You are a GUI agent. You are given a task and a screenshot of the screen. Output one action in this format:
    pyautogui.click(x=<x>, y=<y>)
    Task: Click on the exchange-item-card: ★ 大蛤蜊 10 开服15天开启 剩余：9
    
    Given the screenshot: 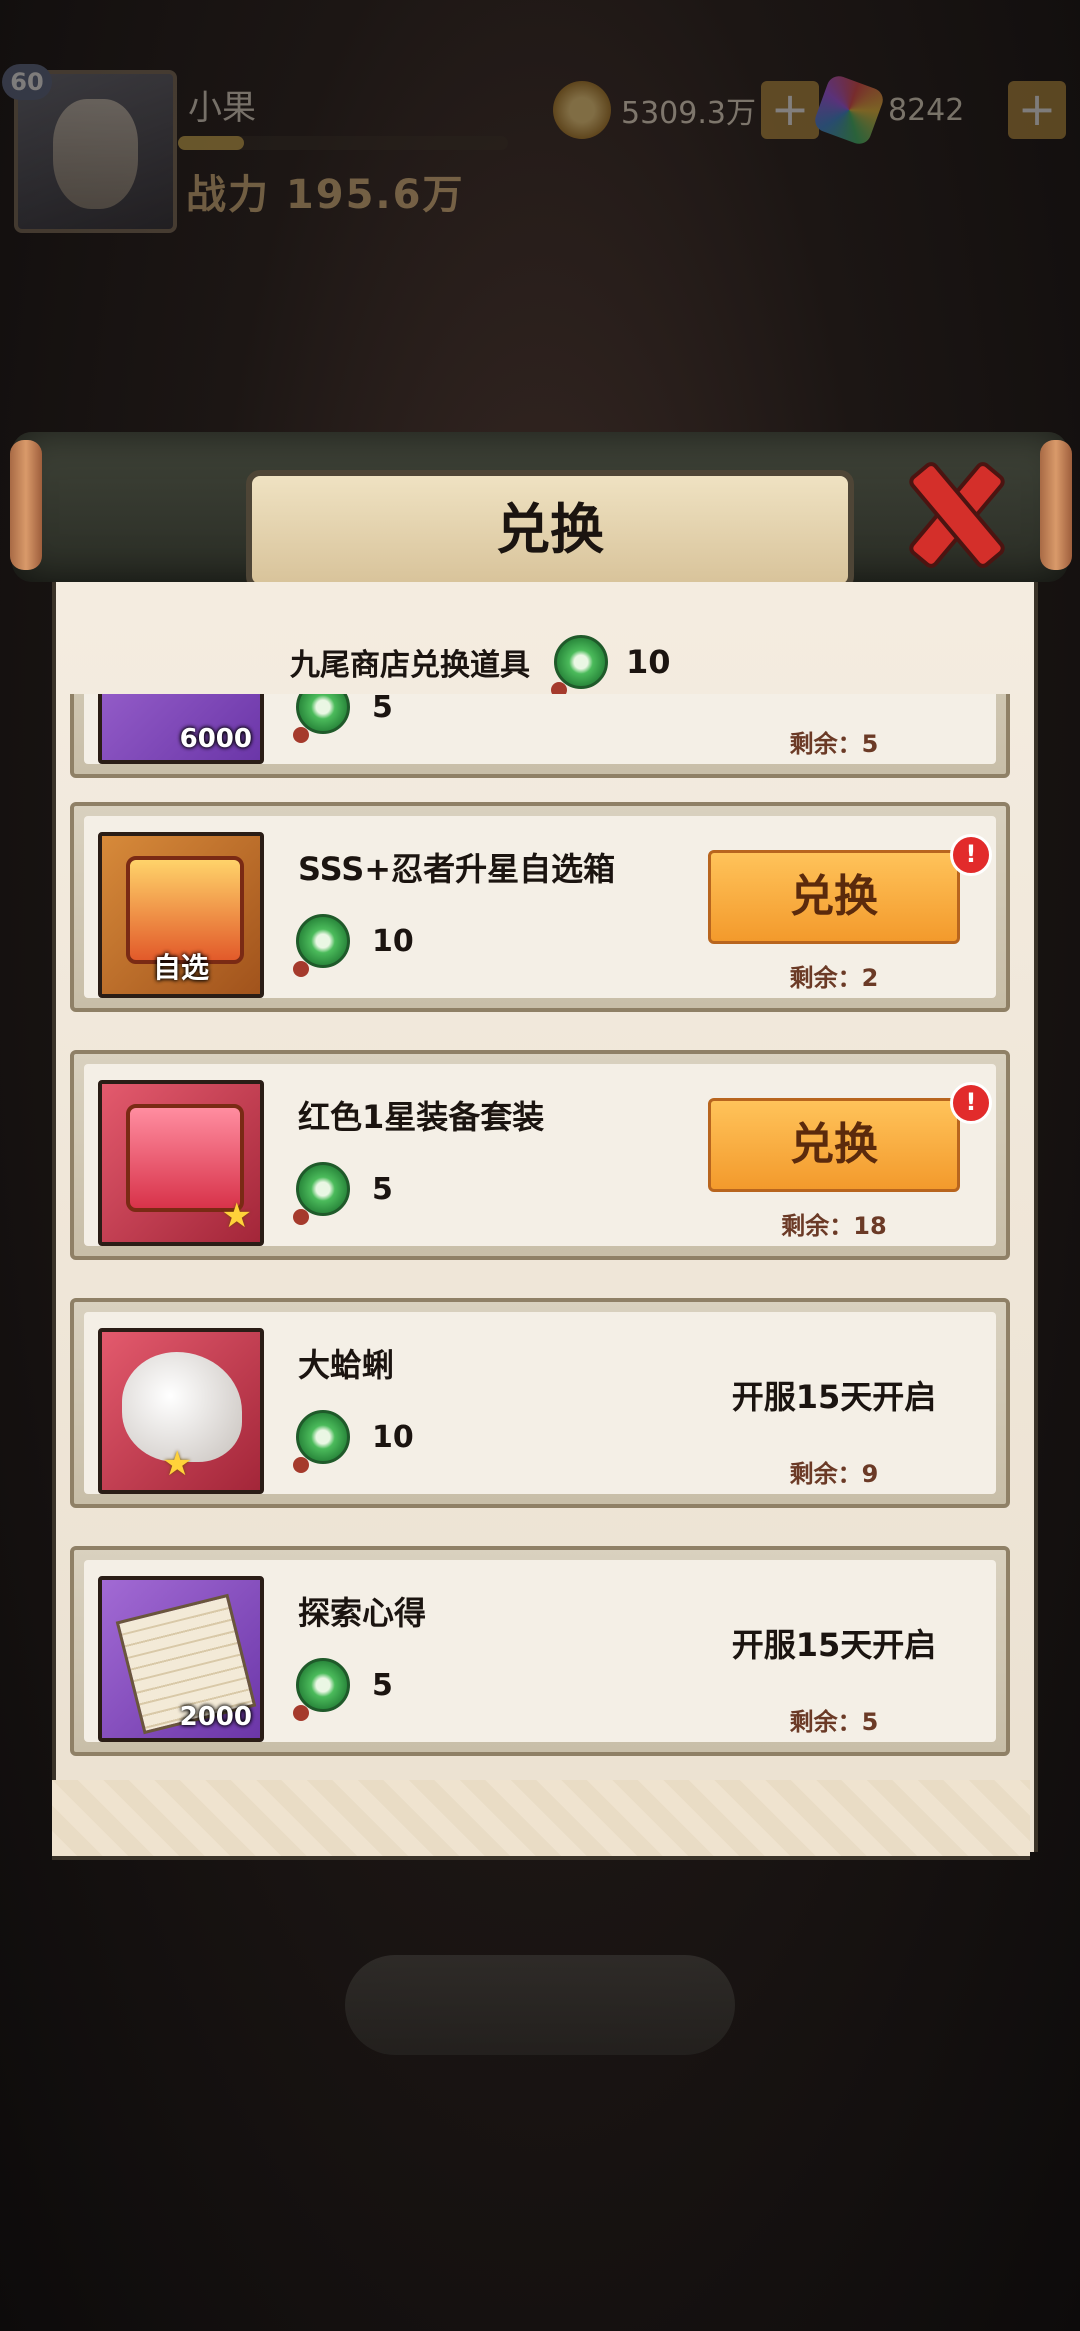 What is the action you would take?
    pyautogui.click(x=540, y=1403)
    